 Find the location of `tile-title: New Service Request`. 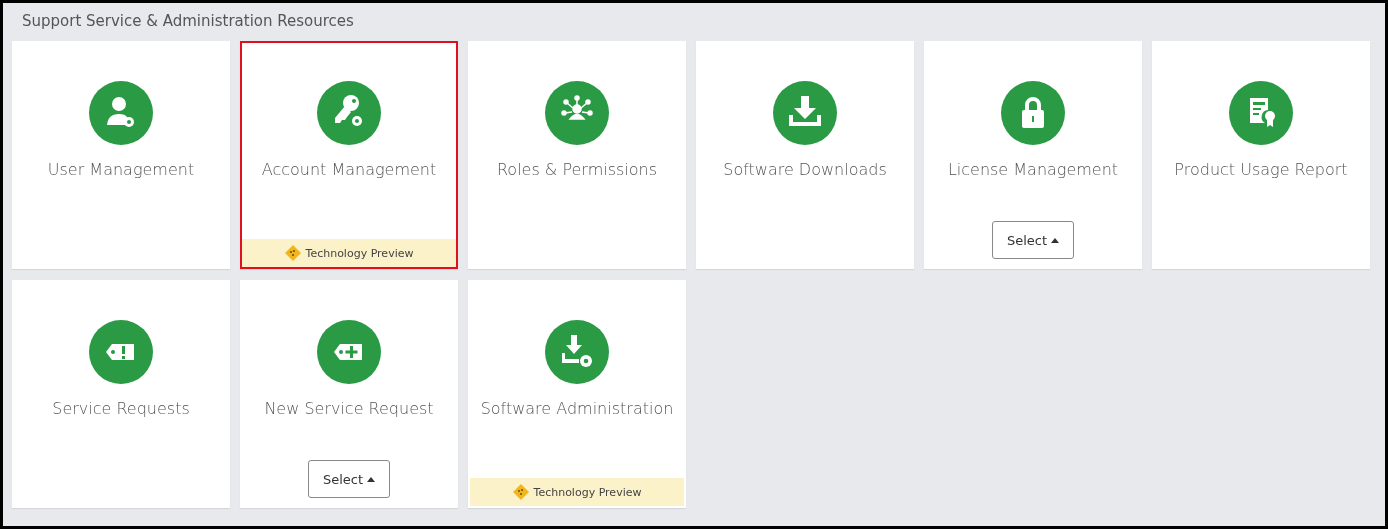

tile-title: New Service Request is located at coordinates (349, 409).